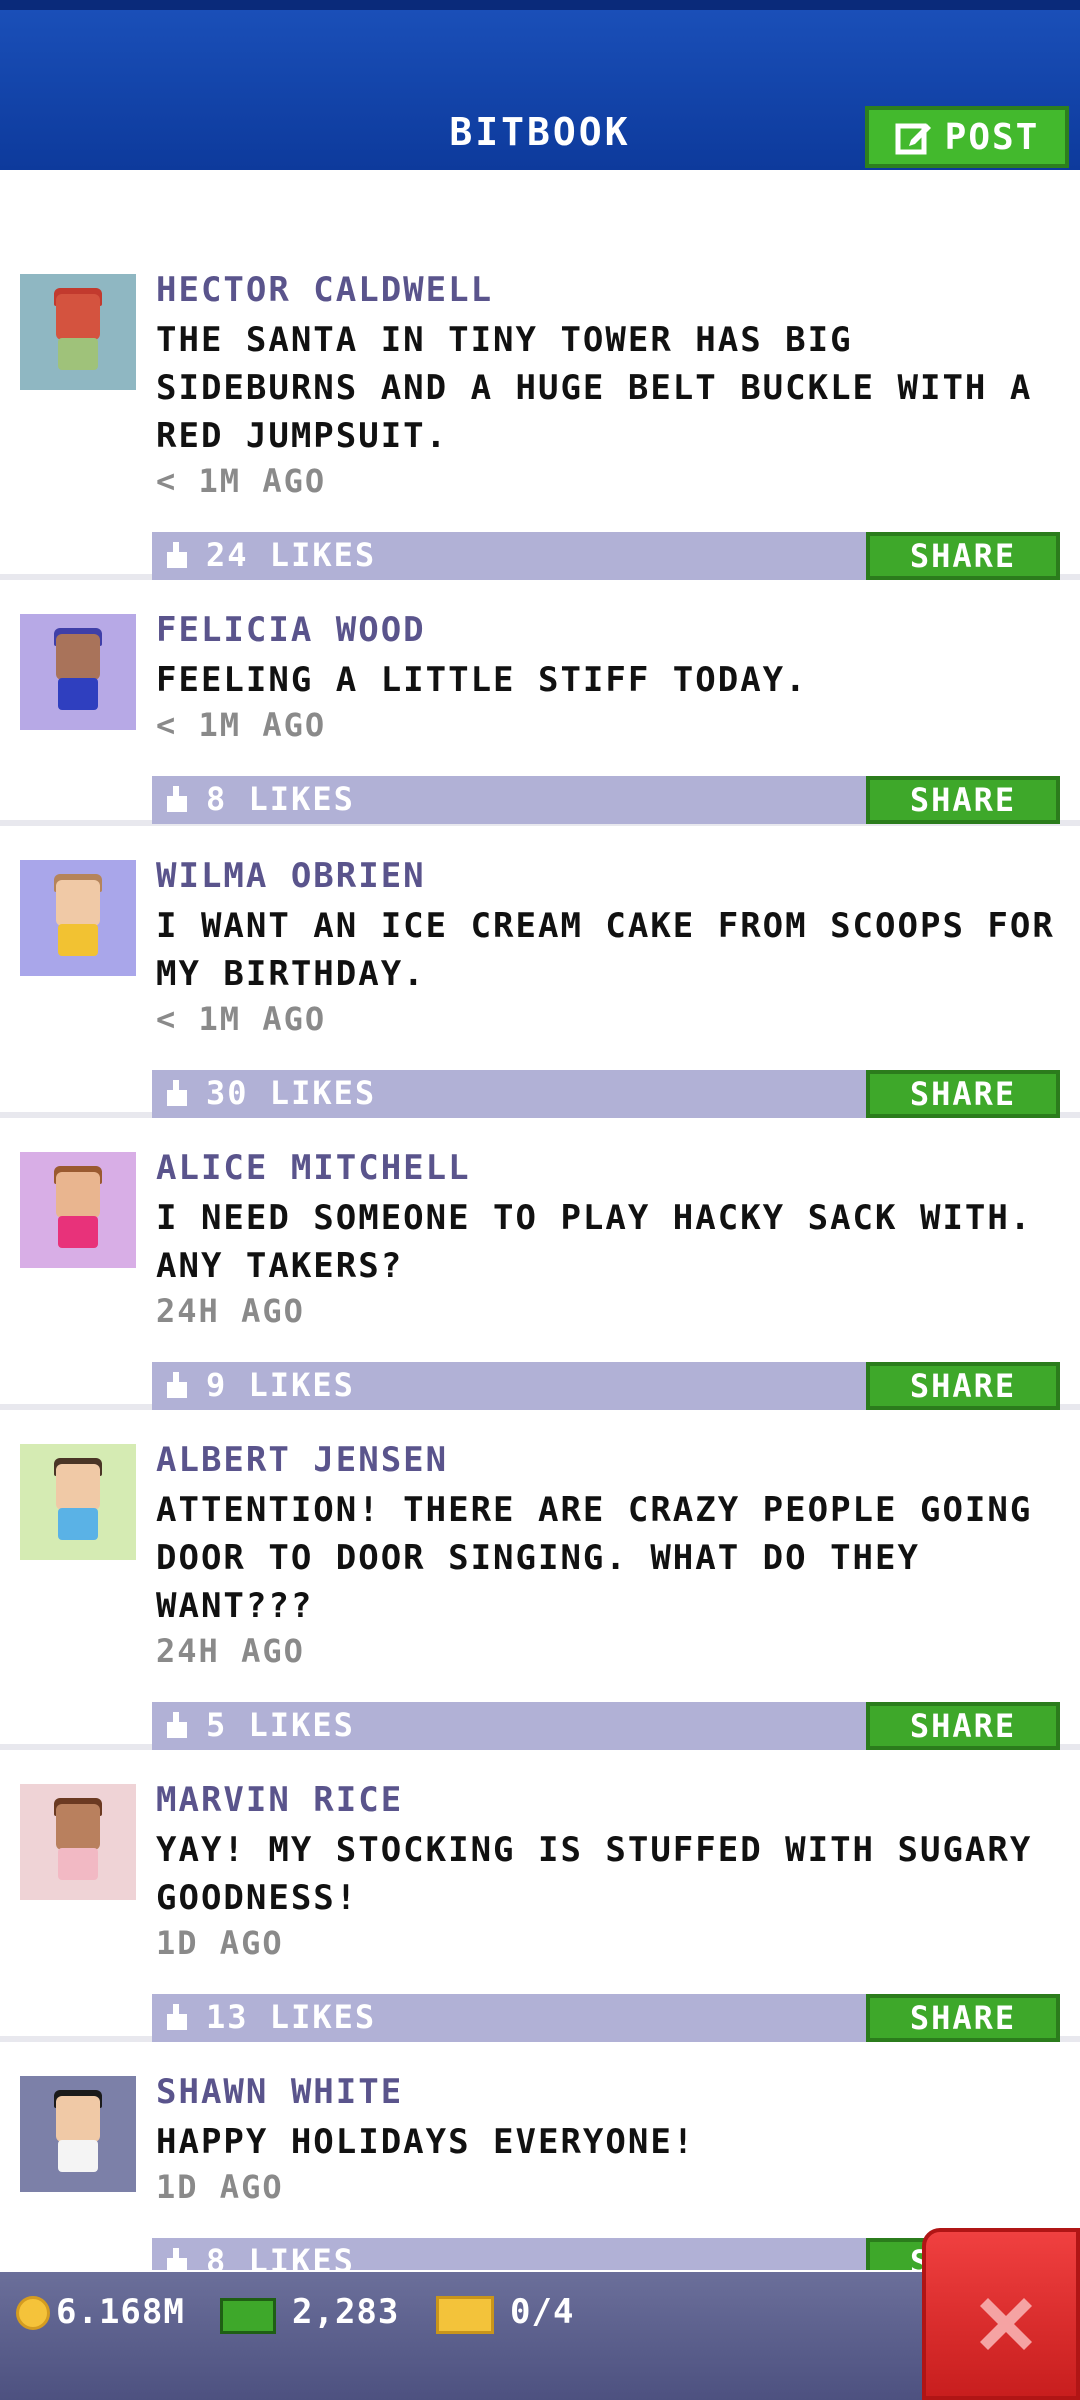 This screenshot has width=1080, height=2400. What do you see at coordinates (346, 2312) in the screenshot?
I see `bux-value: 2,283` at bounding box center [346, 2312].